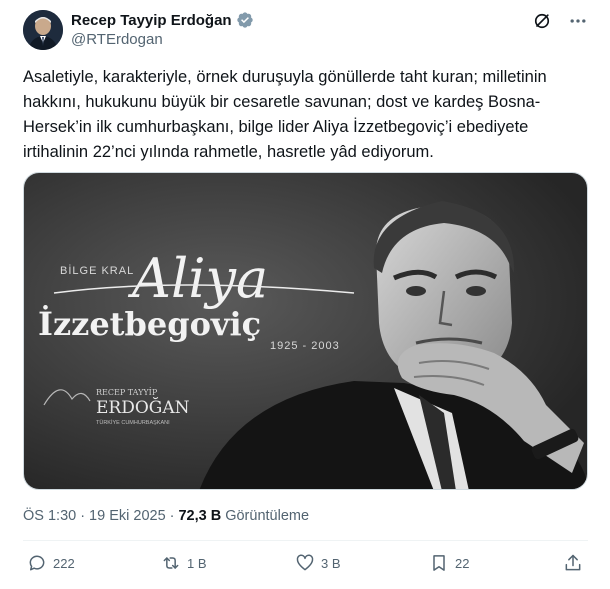 Image resolution: width=610 pixels, height=589 pixels. I want to click on bookmark-icon, so click(439, 563).